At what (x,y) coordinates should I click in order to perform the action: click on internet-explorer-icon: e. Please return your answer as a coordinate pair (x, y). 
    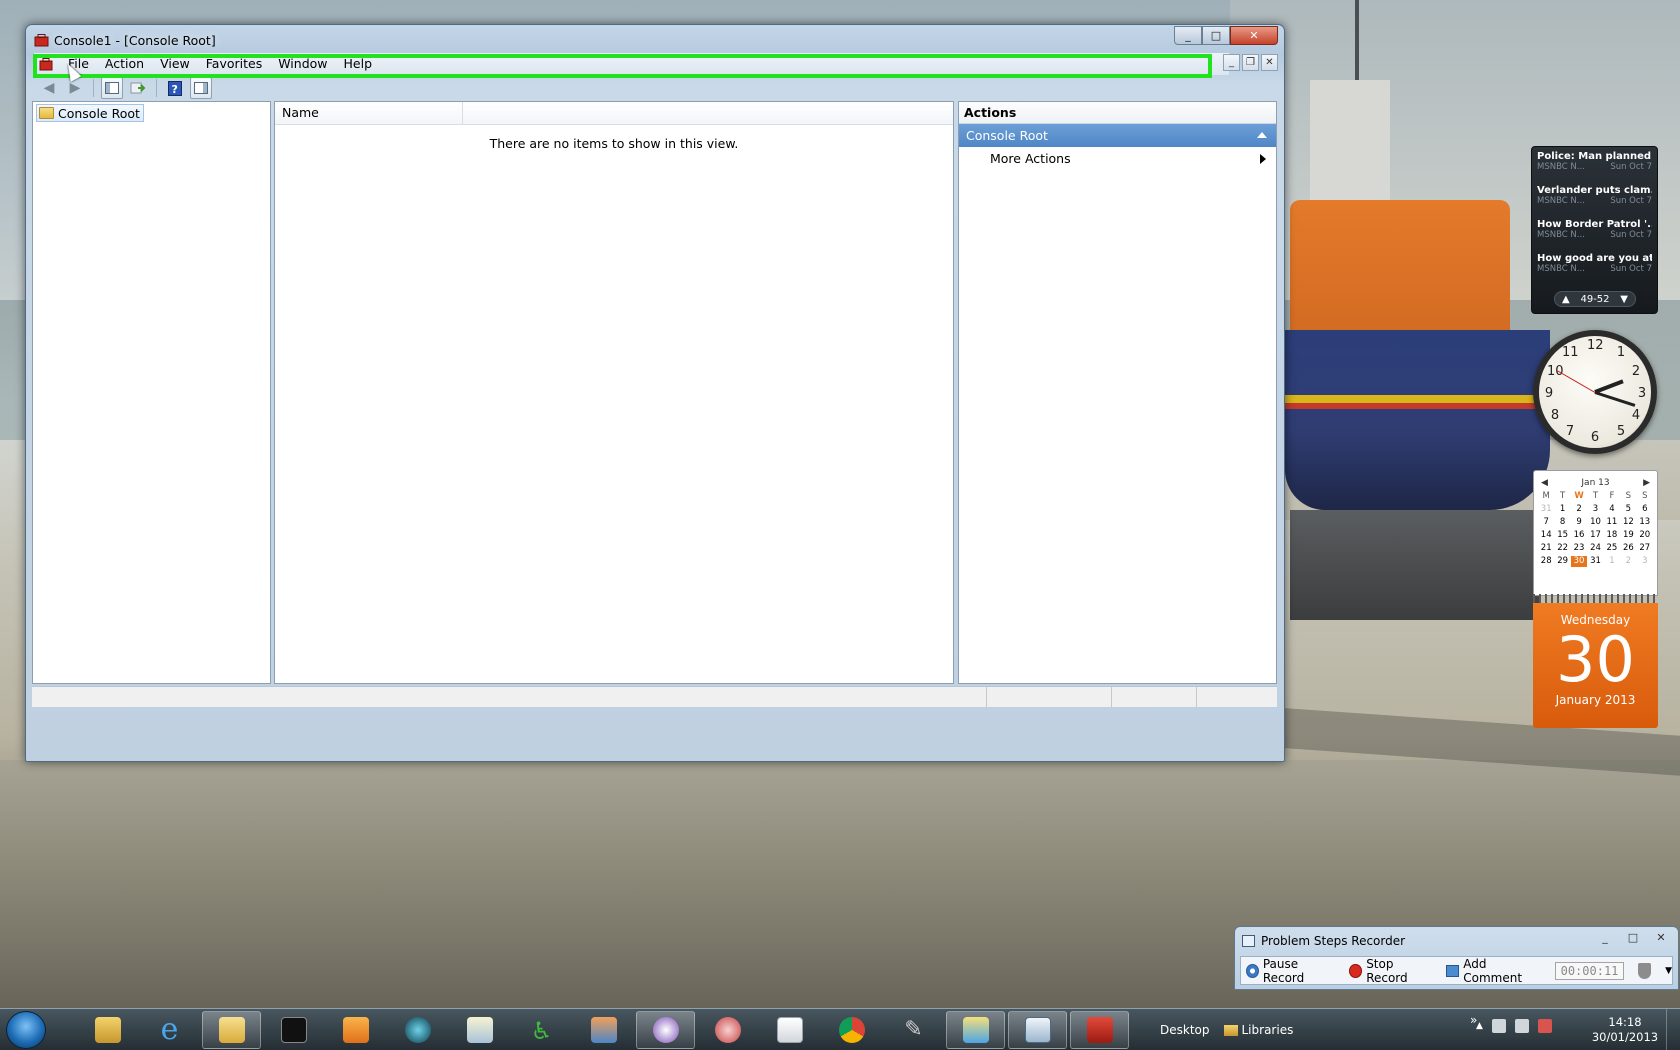
    Looking at the image, I should click on (169, 1030).